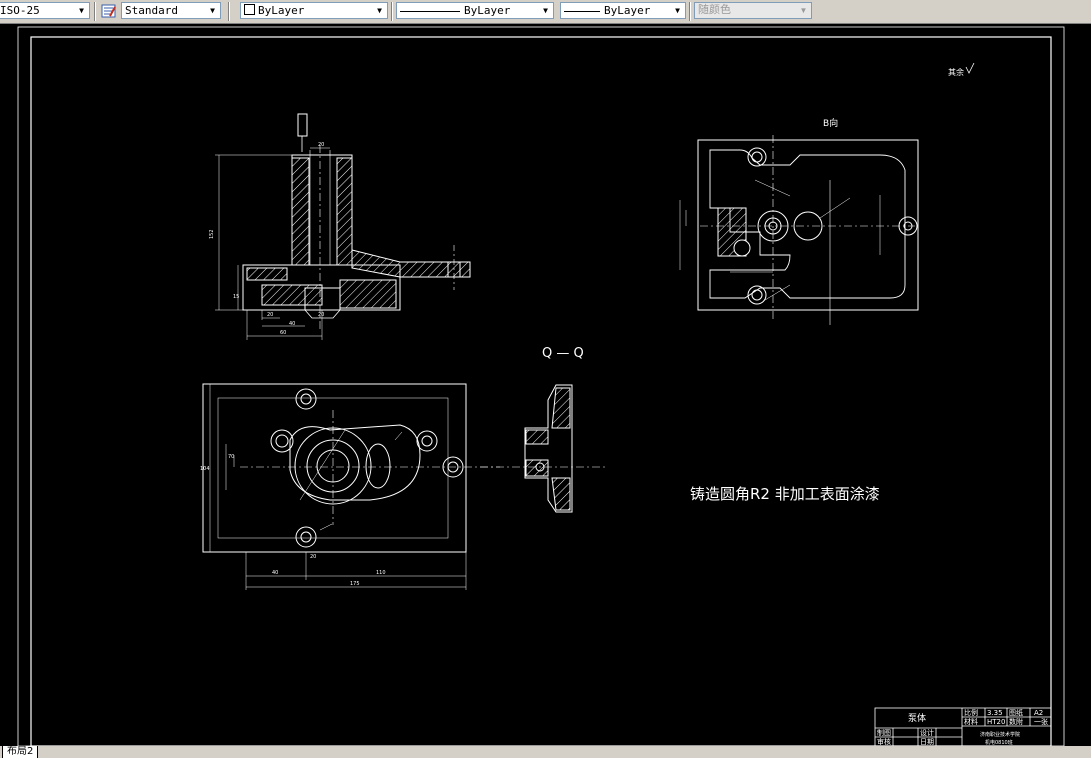 Image resolution: width=1091 pixels, height=758 pixels. What do you see at coordinates (487, 10) in the screenshot?
I see `linetype-value: ByLayer` at bounding box center [487, 10].